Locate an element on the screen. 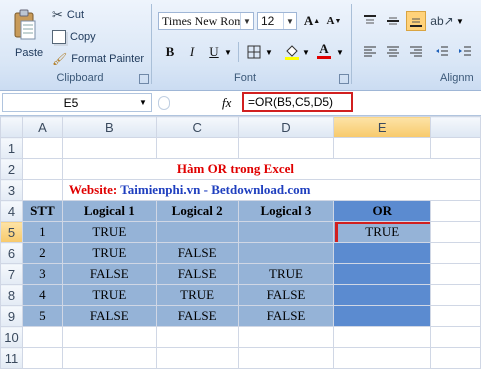  column-header-b: B is located at coordinates (109, 127).